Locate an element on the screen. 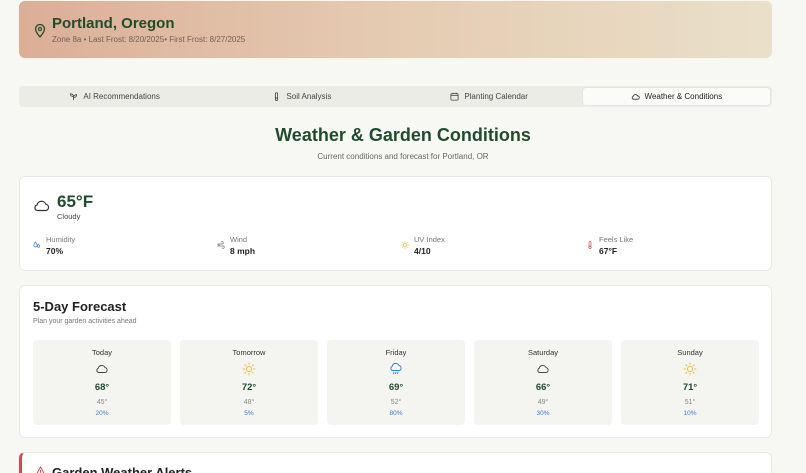 The width and height of the screenshot is (806, 473). day-name: Sunday is located at coordinates (690, 352).